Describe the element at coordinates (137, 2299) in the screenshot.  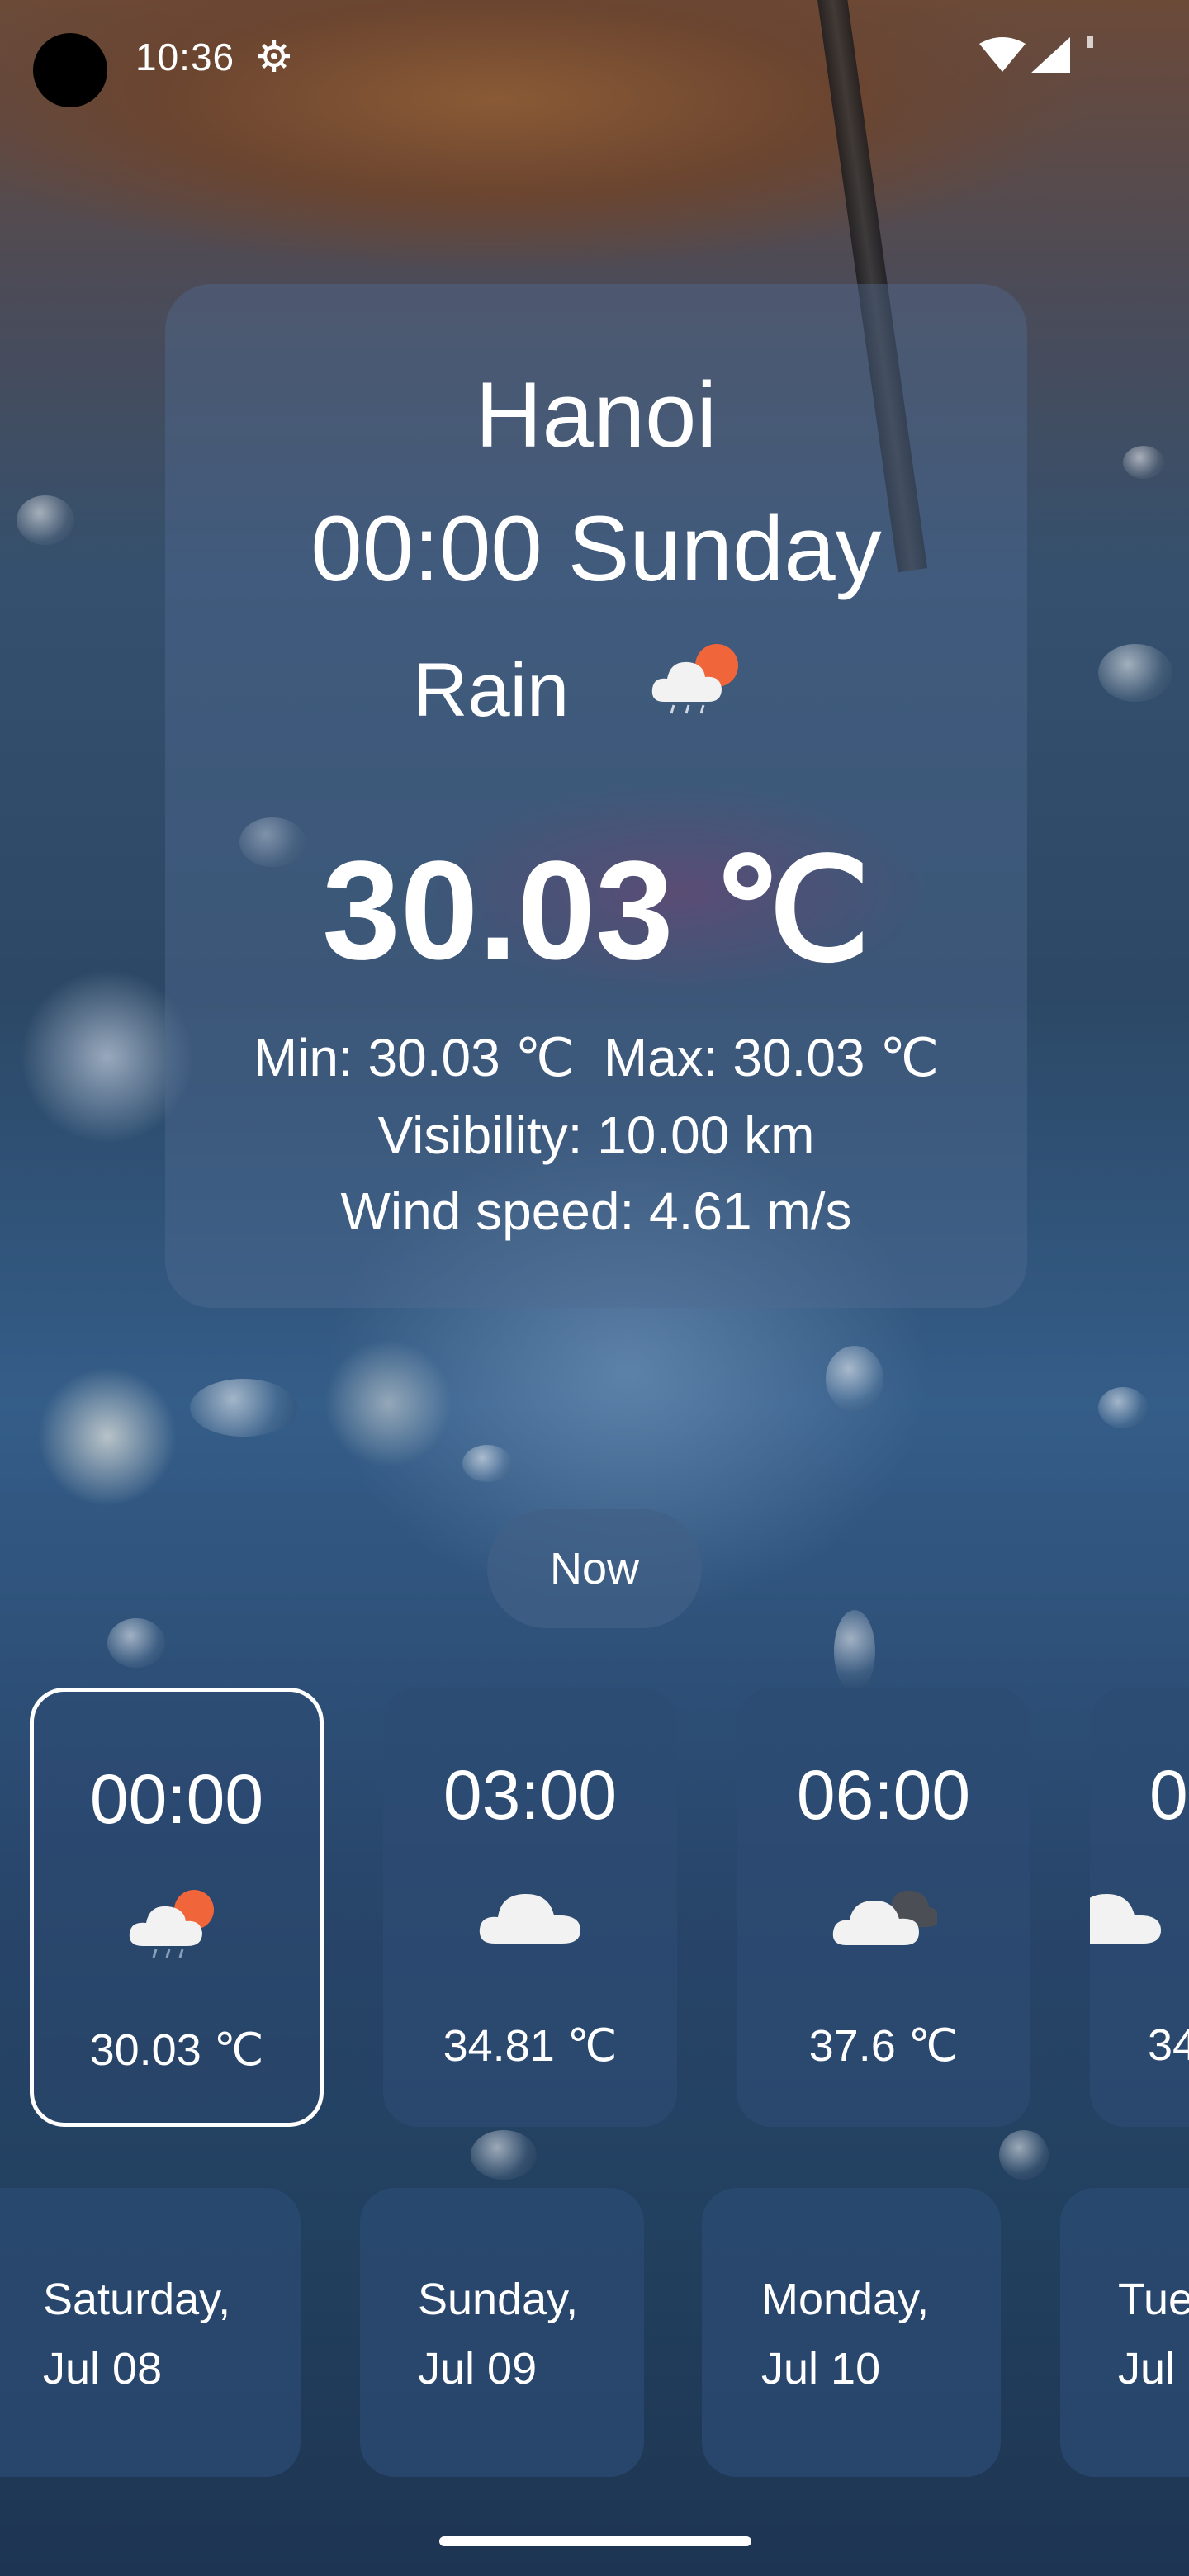
I see `day-name: Saturday,` at that location.